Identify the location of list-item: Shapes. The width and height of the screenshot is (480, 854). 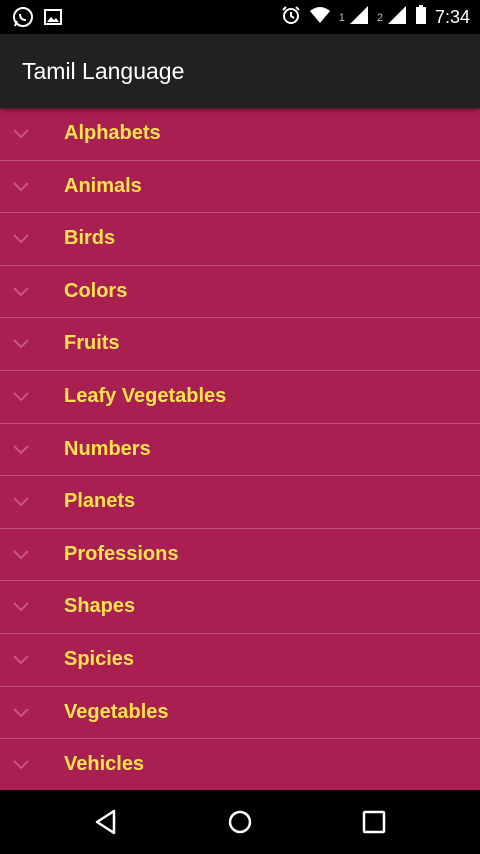
(240, 607).